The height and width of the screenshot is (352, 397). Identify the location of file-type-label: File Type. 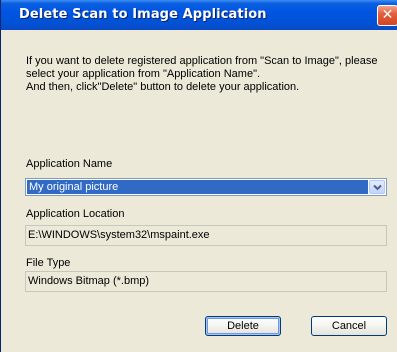
(48, 263).